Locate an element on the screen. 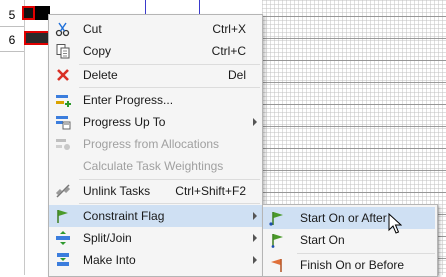 This screenshot has height=277, width=446. menu-item-progress-from-allocations: Progress from Allocations is located at coordinates (155, 144).